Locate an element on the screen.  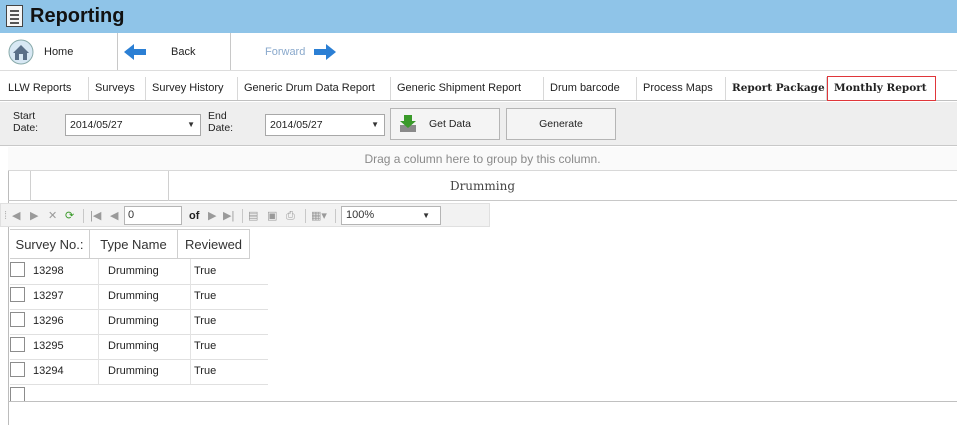
survey-no-cell: 13294 is located at coordinates (48, 371).